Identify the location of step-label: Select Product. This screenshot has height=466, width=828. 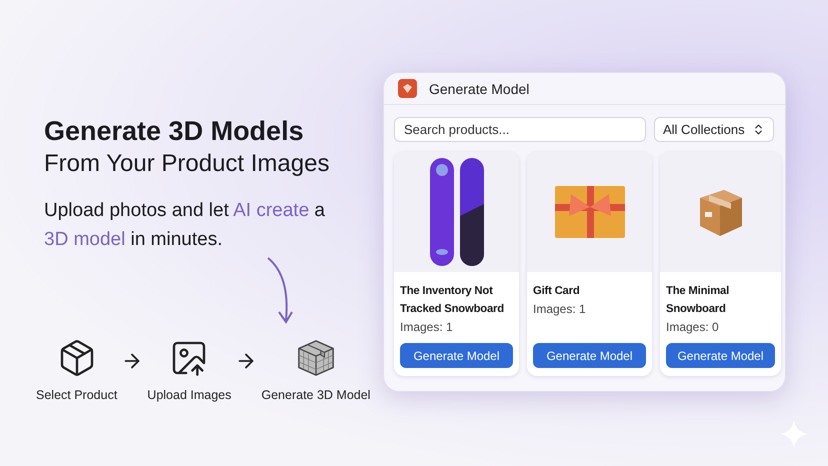
(77, 395).